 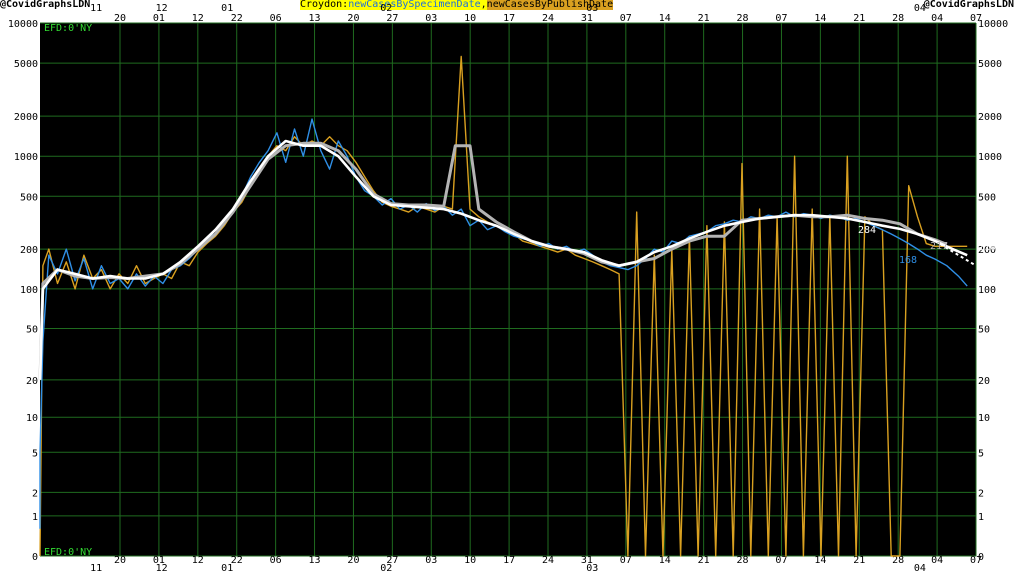 I want to click on y-tick-label-right: 1000, so click(x=990, y=157).